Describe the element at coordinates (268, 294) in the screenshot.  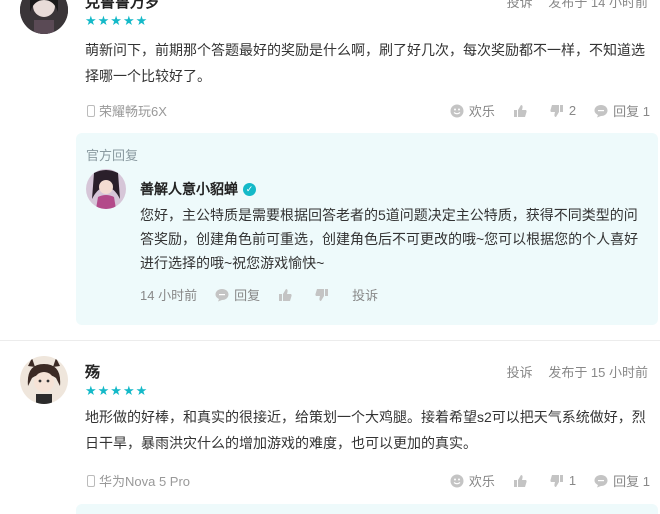
I see `official-reply-meta: 14 小时前 回复 投诉` at that location.